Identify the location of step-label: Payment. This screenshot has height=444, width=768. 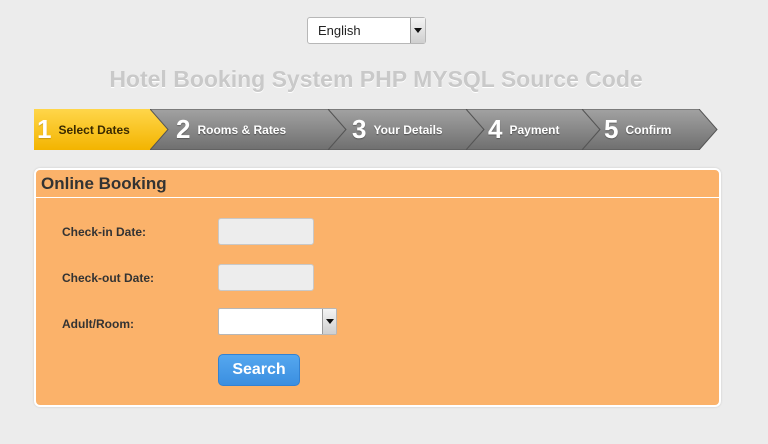
(534, 129).